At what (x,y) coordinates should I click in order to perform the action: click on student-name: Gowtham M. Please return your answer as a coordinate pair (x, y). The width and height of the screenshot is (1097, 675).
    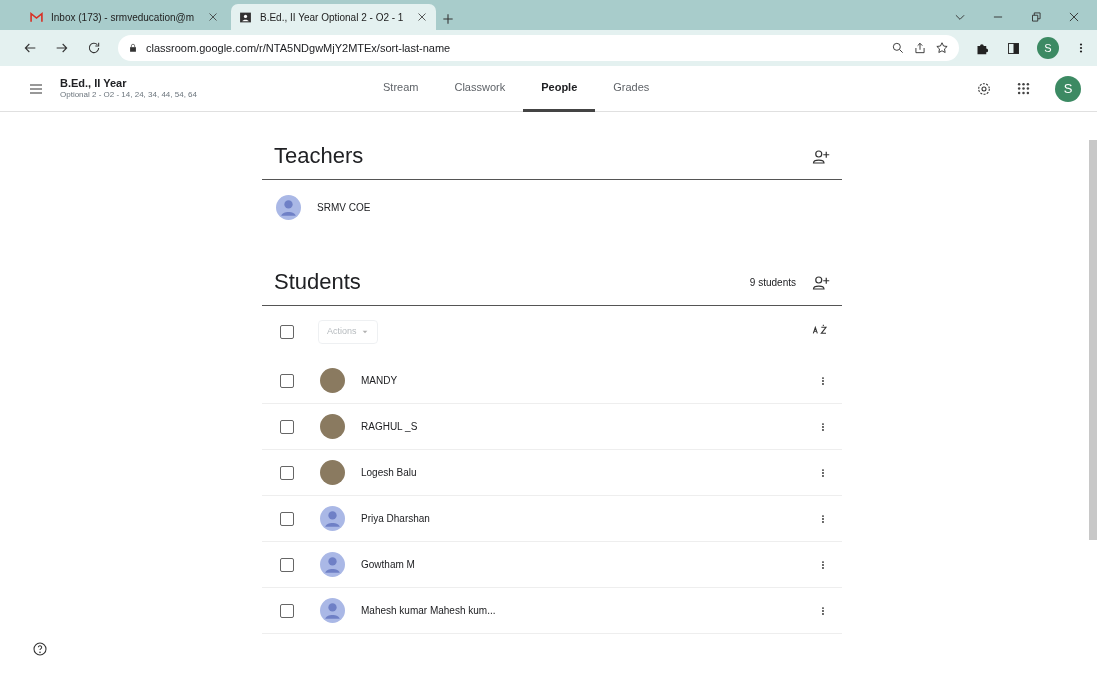
    Looking at the image, I should click on (388, 565).